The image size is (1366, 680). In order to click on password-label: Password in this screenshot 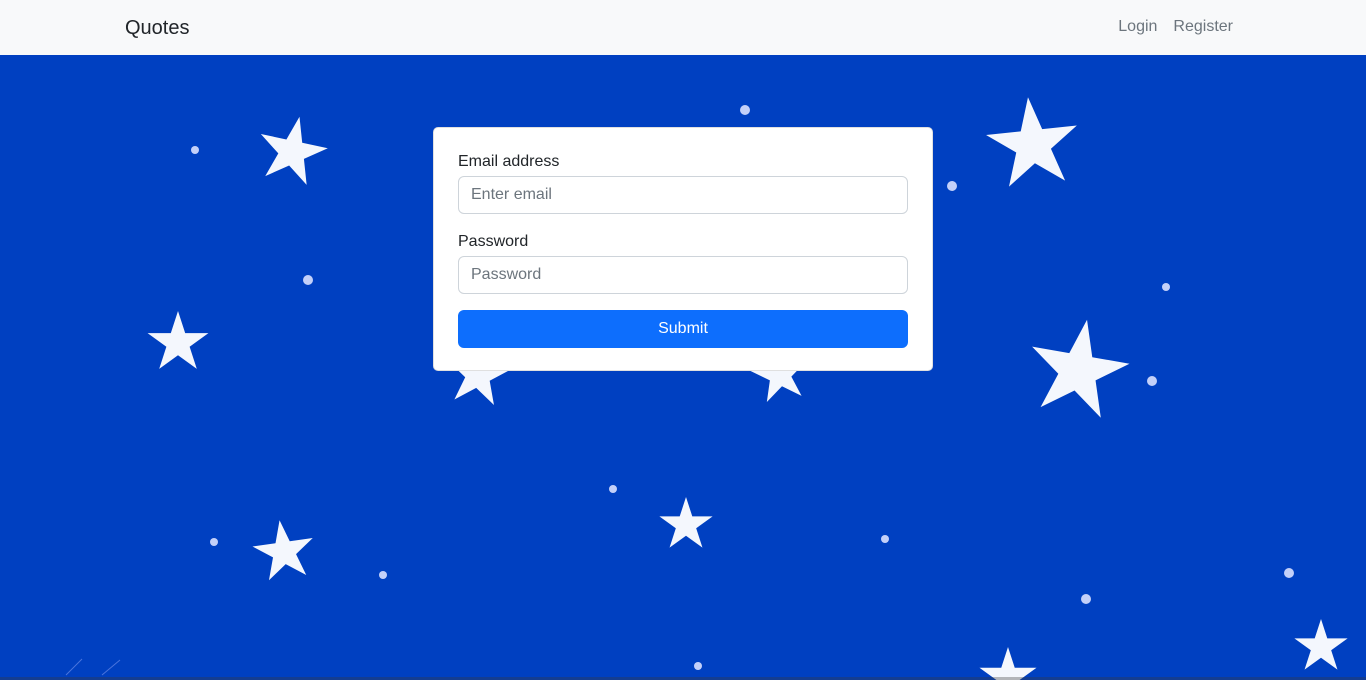, I will do `click(493, 241)`.